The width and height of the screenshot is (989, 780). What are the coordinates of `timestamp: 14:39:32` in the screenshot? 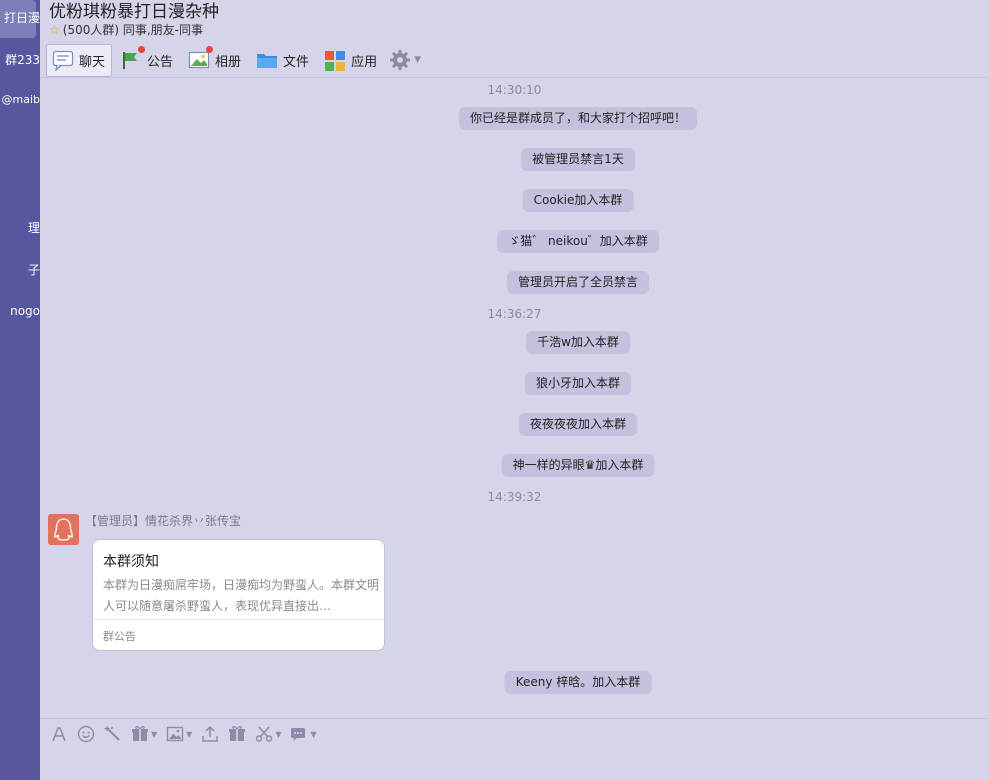 It's located at (514, 497).